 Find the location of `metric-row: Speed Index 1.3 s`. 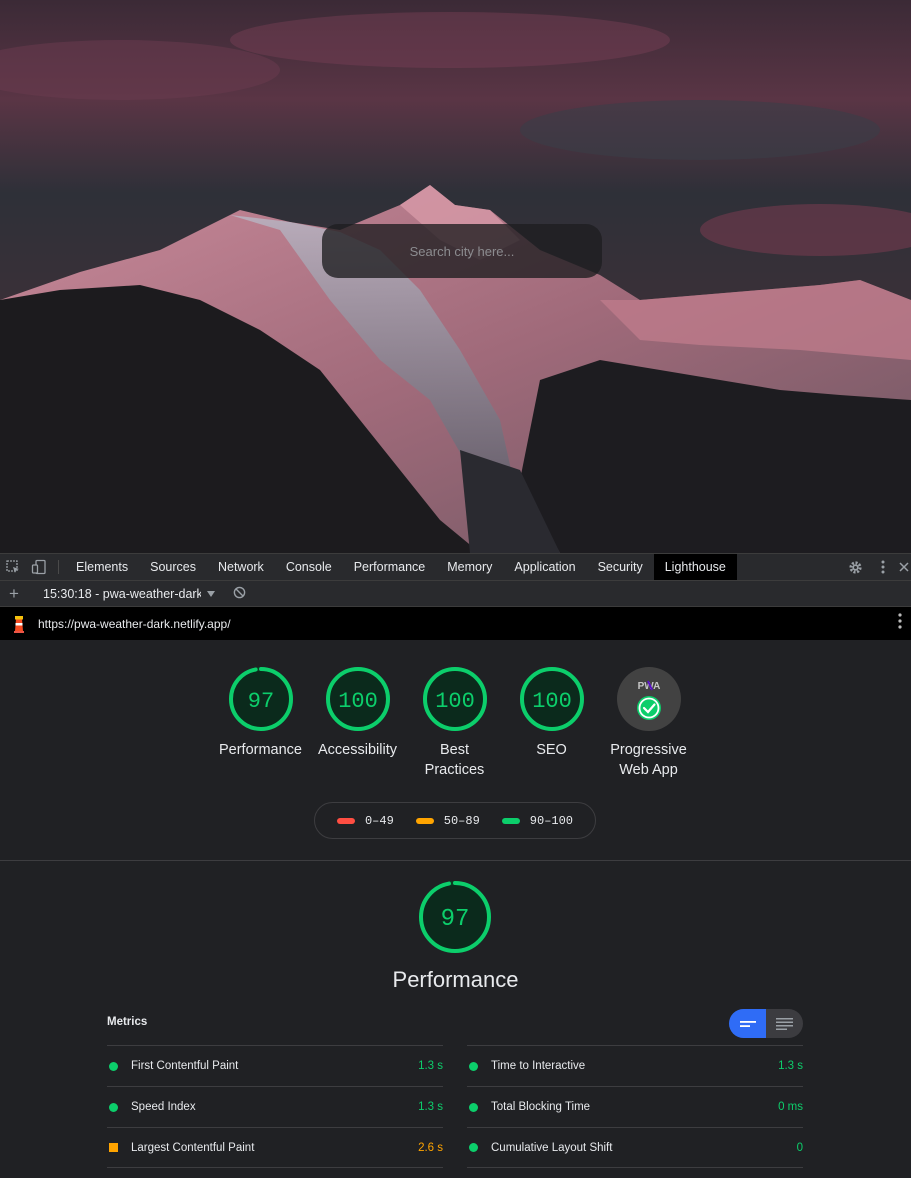

metric-row: Speed Index 1.3 s is located at coordinates (275, 1106).